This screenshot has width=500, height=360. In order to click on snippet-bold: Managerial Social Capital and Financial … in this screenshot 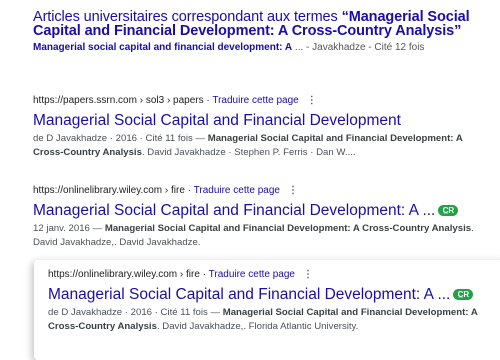, I will do `click(288, 228)`.